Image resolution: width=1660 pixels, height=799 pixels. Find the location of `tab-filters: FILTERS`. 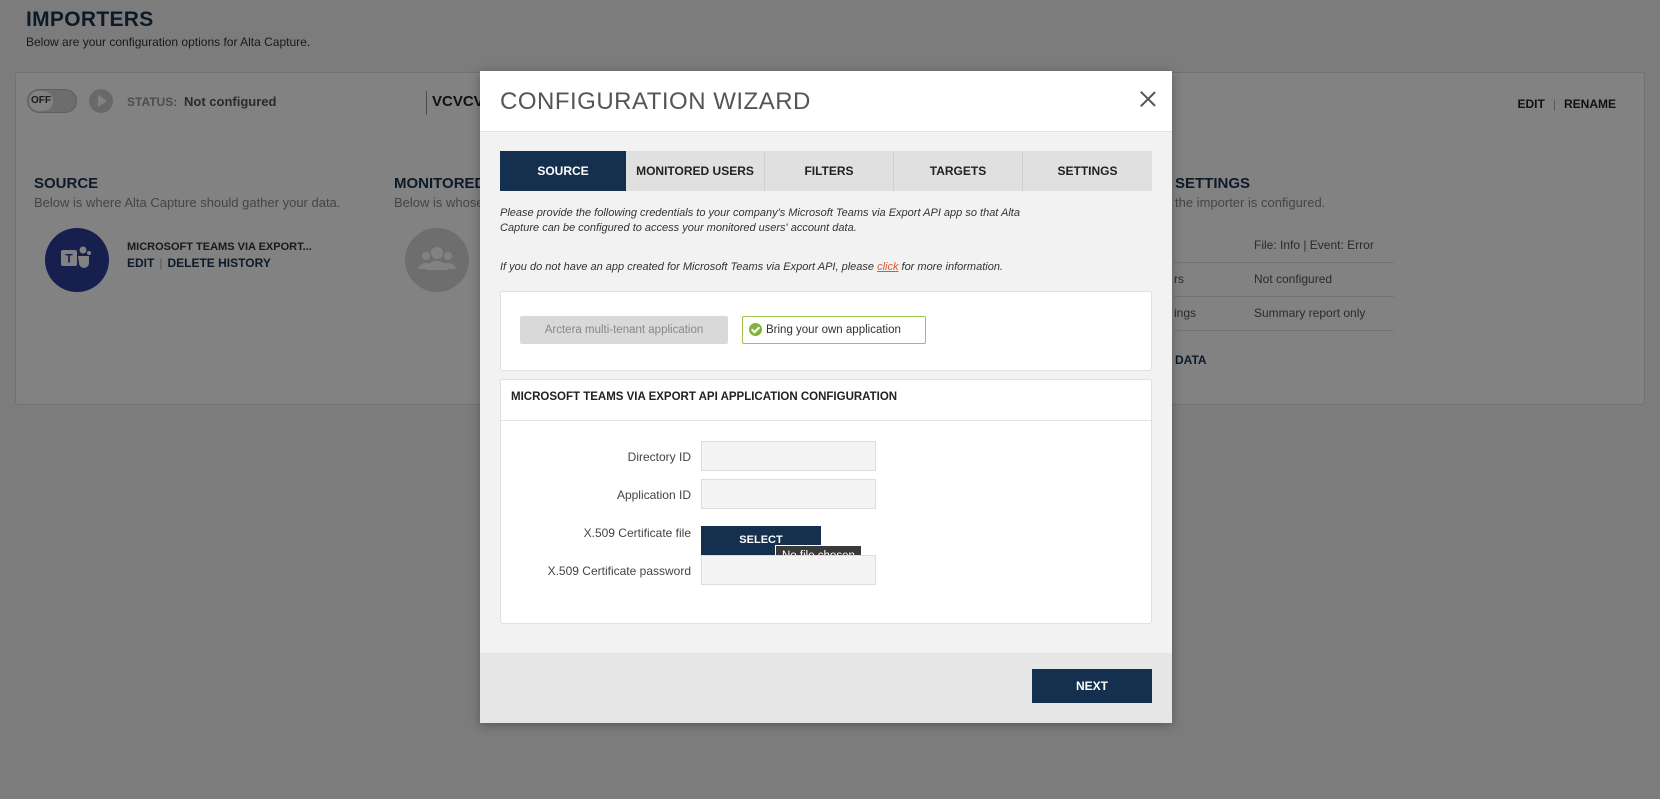

tab-filters: FILTERS is located at coordinates (829, 171).